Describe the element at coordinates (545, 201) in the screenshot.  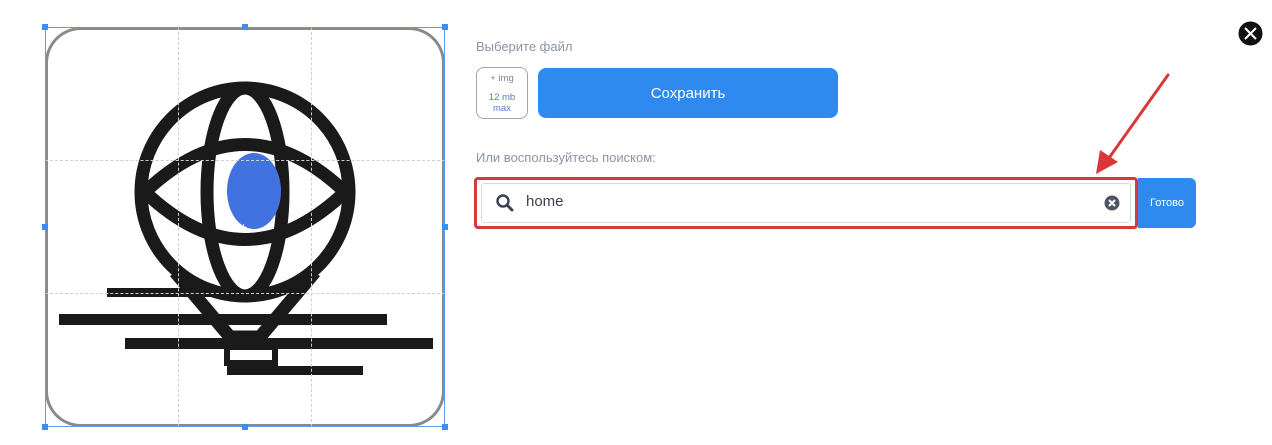
I see `search-input: home` at that location.